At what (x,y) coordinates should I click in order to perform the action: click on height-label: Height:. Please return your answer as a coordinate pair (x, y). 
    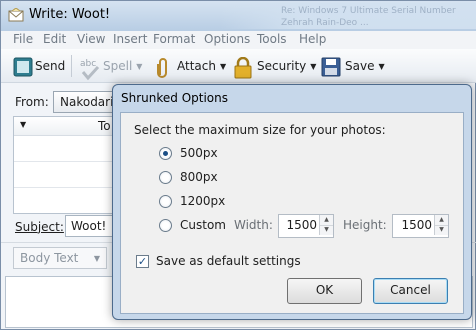
    Looking at the image, I should click on (365, 225).